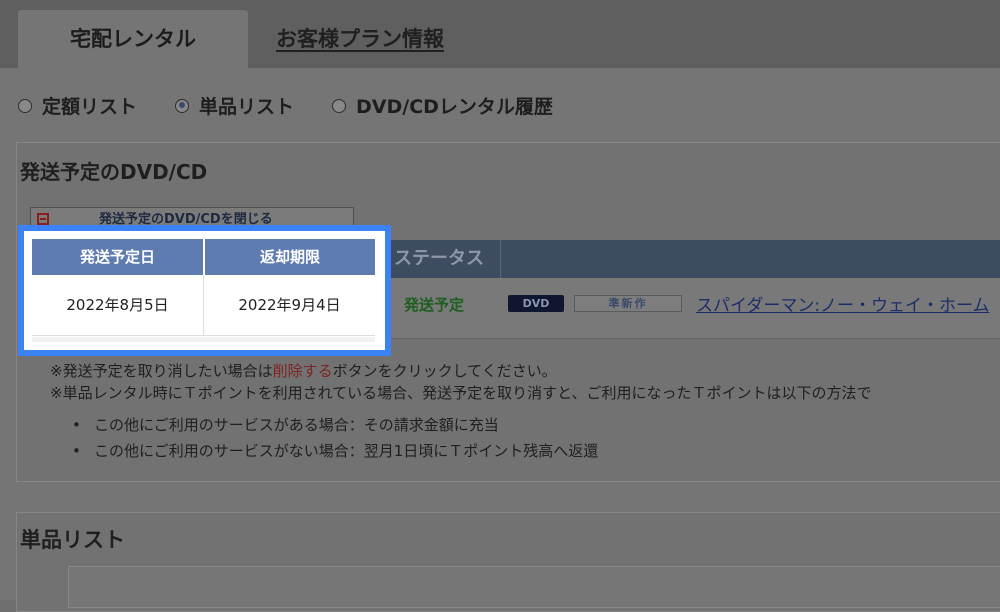 The height and width of the screenshot is (612, 1000). I want to click on status-column-header: ステータス, so click(439, 258).